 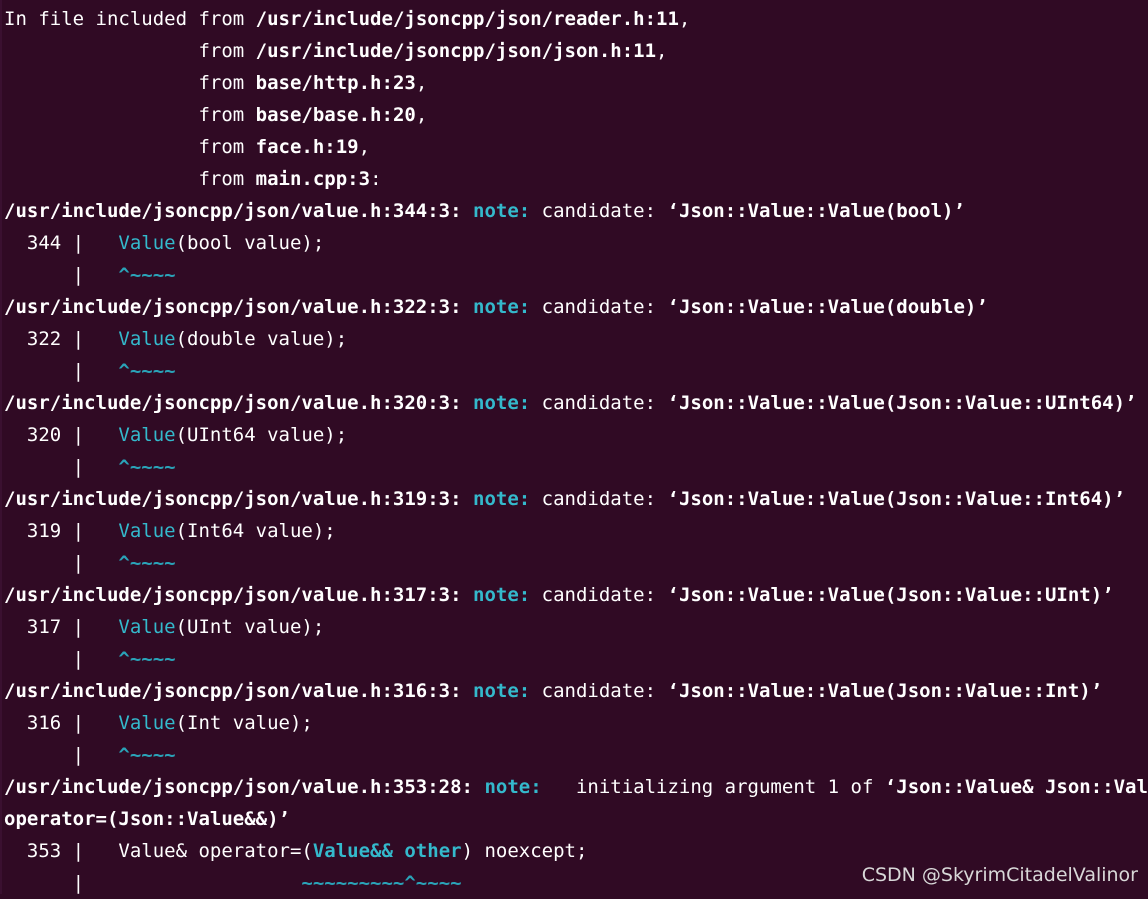 What do you see at coordinates (250, 243) in the screenshot?
I see `source-code: (bool value);` at bounding box center [250, 243].